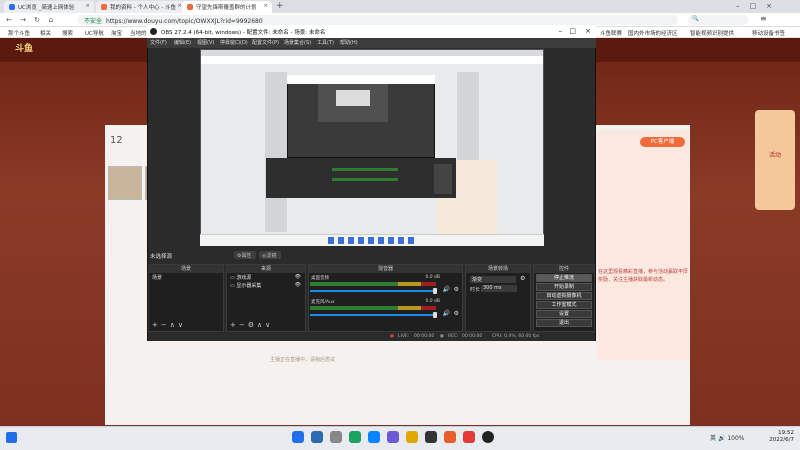  I want to click on home-icon: ⌂, so click(51, 20).